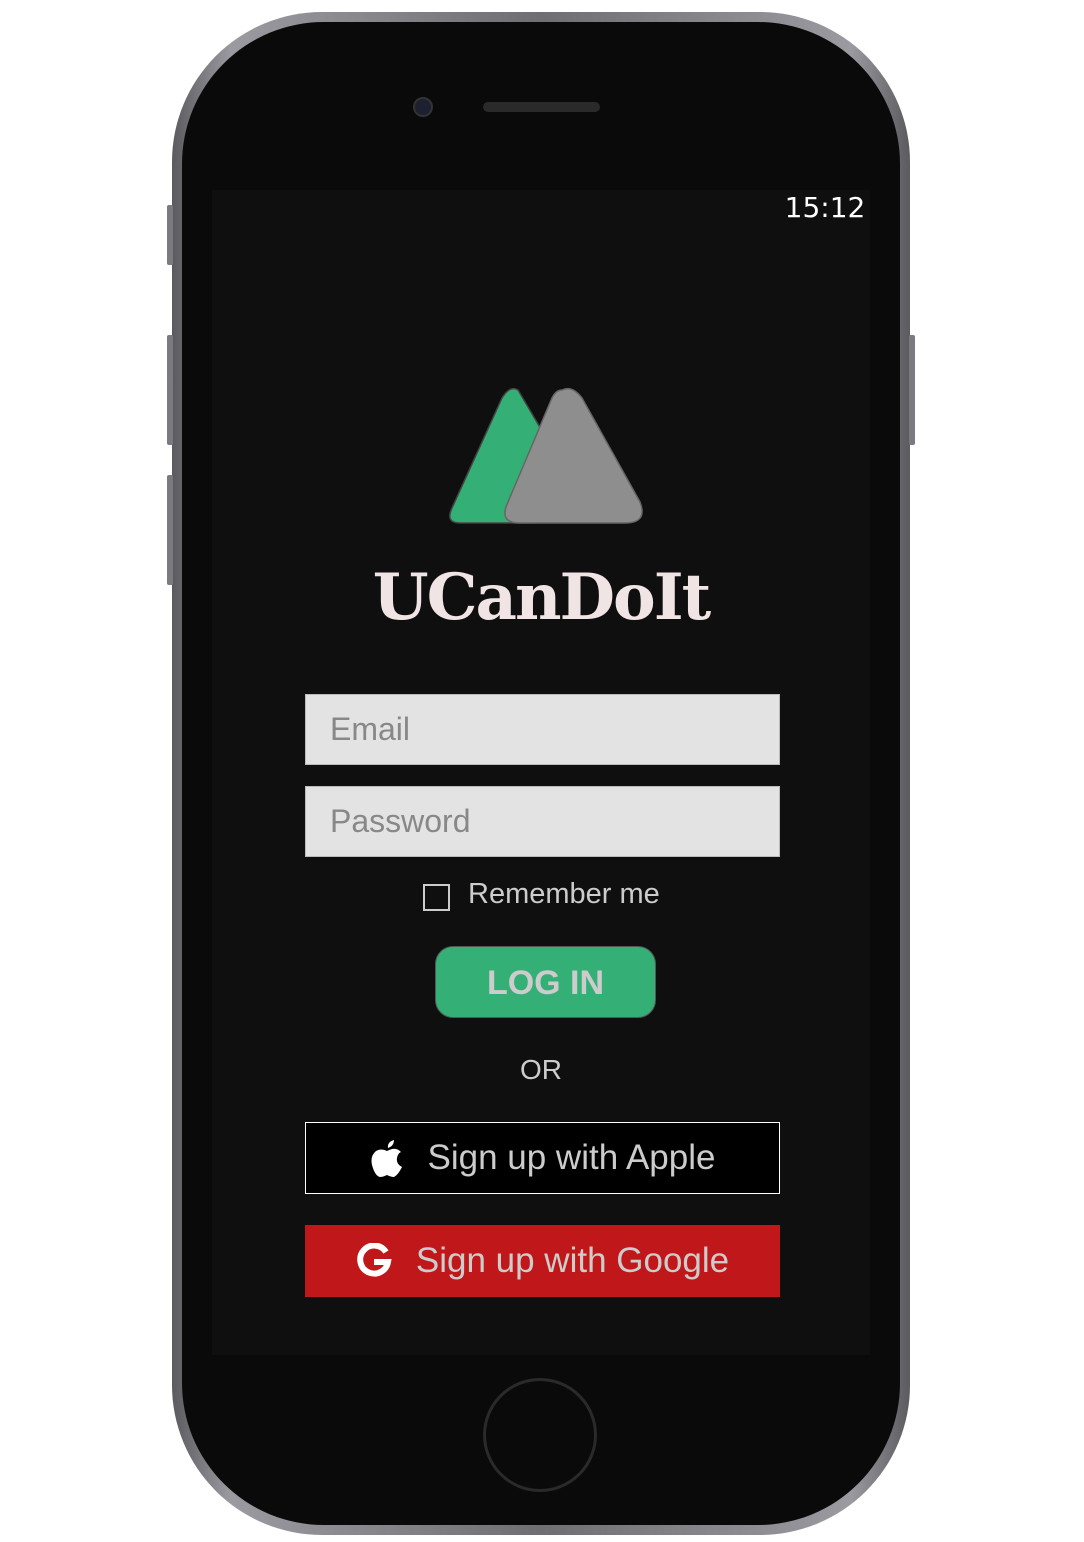 The height and width of the screenshot is (1542, 1084). I want to click on power-button, so click(912, 390).